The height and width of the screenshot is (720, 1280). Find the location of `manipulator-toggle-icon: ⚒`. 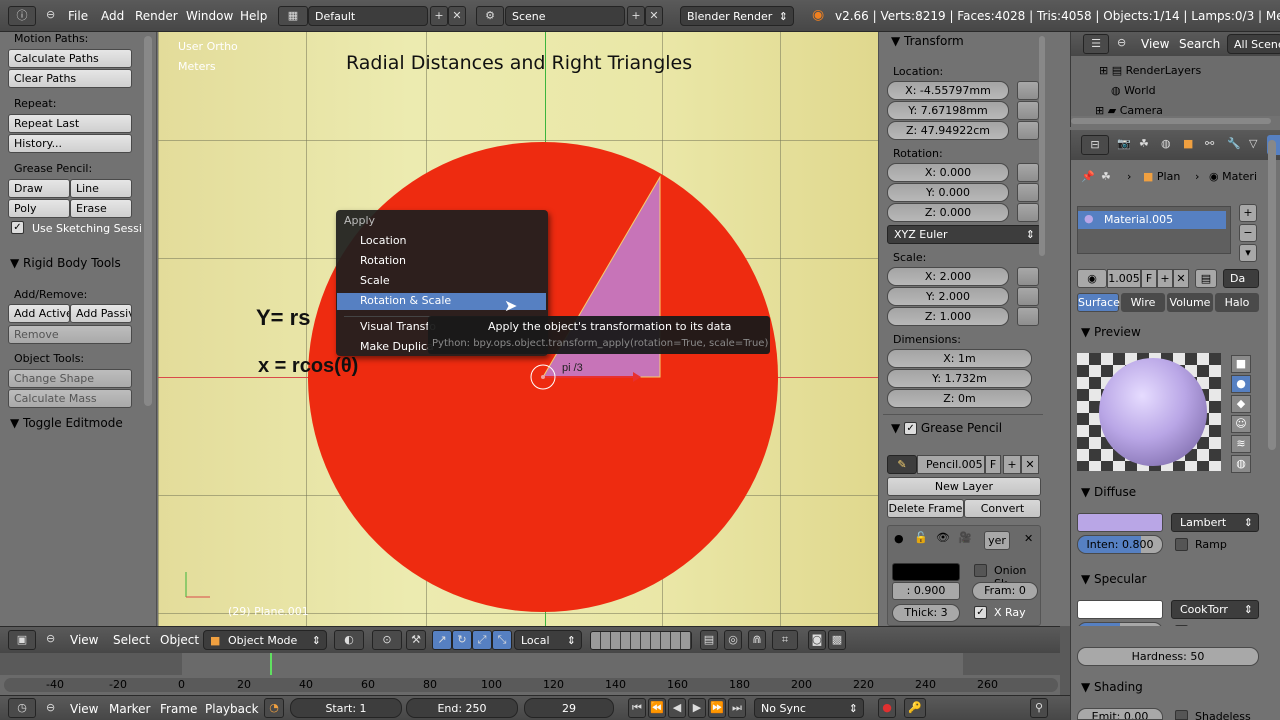

manipulator-toggle-icon: ⚒ is located at coordinates (416, 640).